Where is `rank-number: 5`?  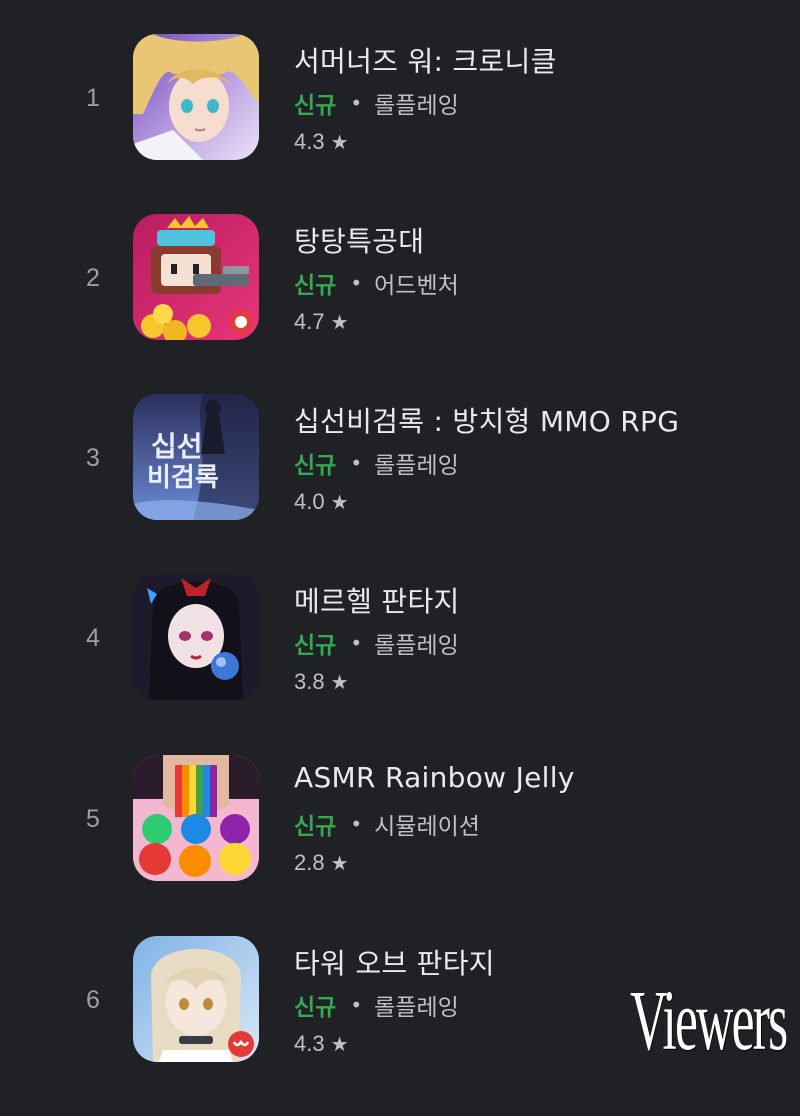 rank-number: 5 is located at coordinates (93, 819).